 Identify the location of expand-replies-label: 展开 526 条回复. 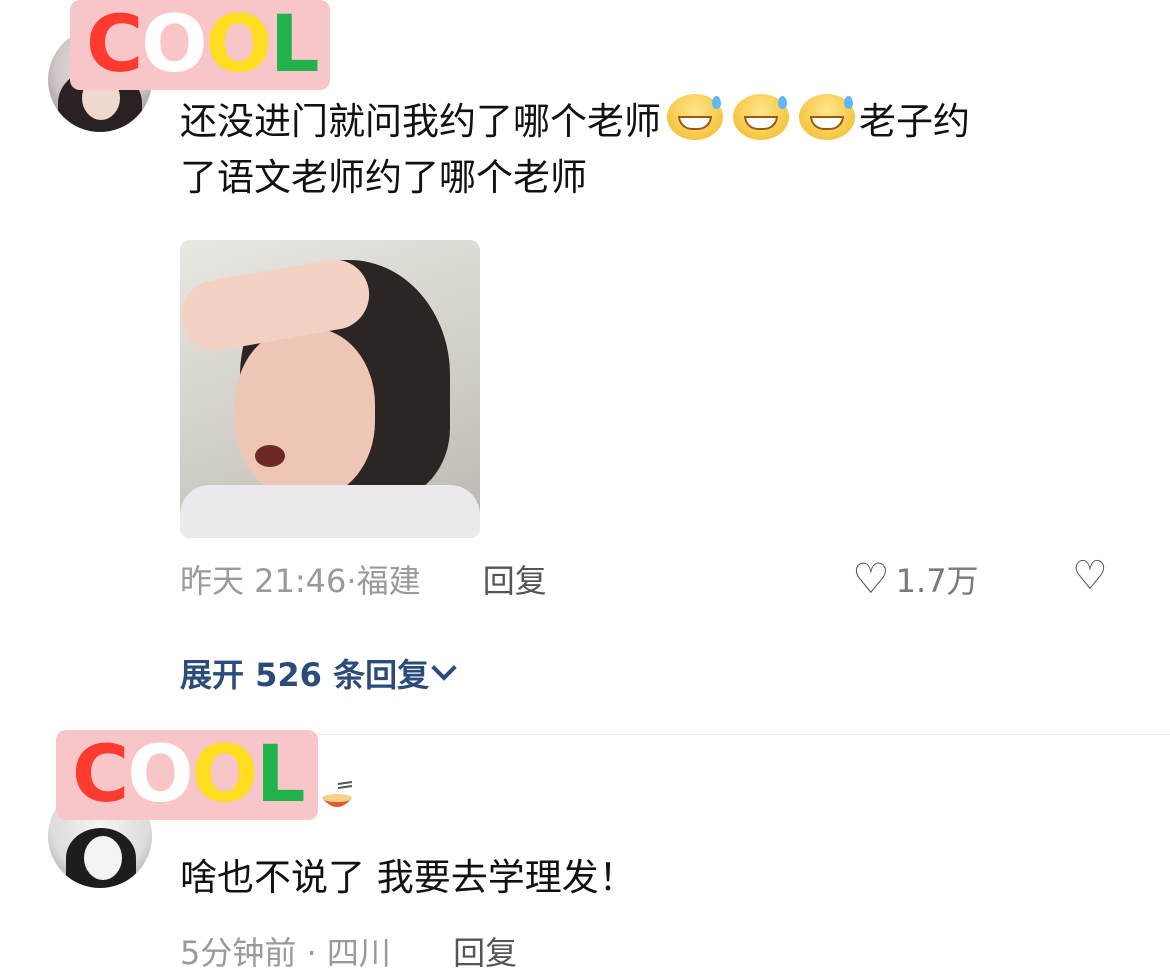
(305, 675).